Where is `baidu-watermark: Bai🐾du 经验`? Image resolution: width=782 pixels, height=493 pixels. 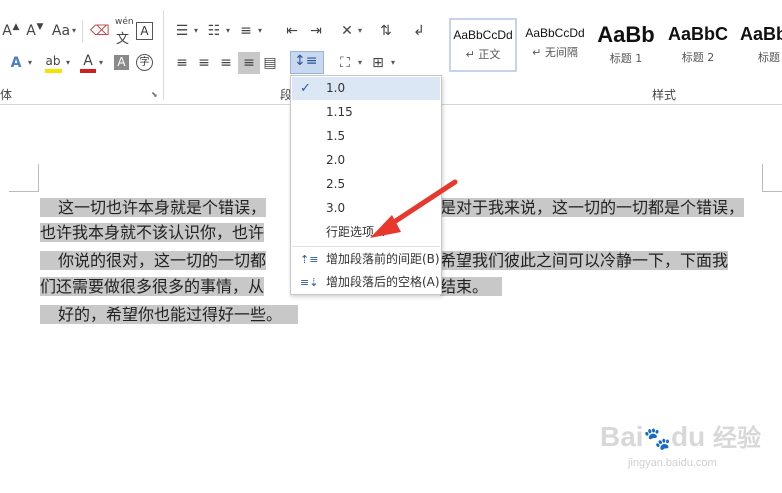 baidu-watermark: Bai🐾du 经验 is located at coordinates (680, 436).